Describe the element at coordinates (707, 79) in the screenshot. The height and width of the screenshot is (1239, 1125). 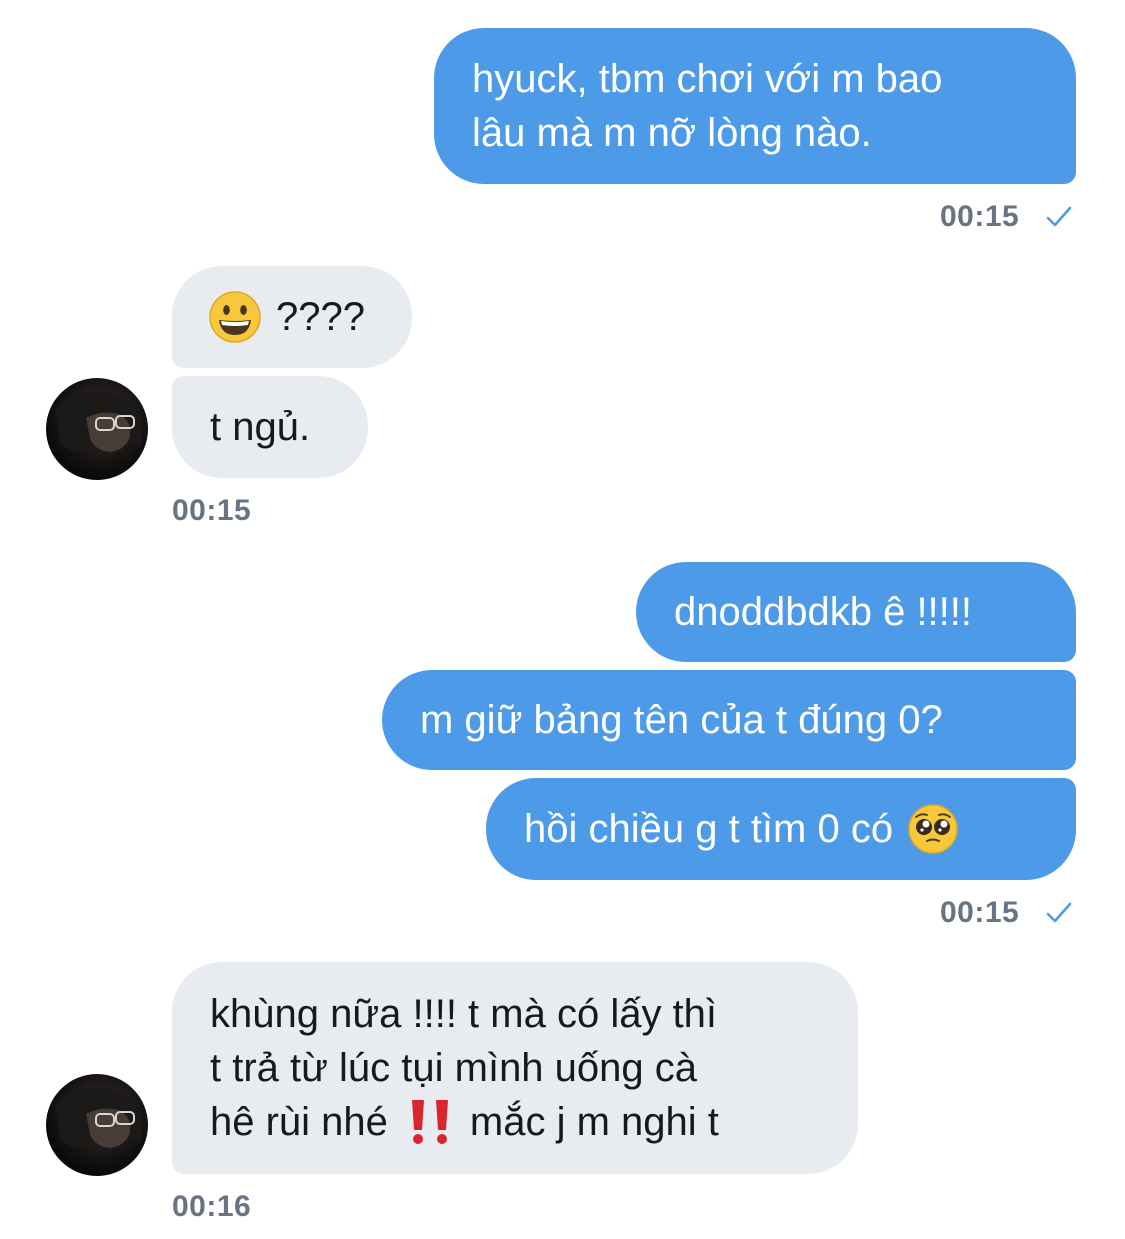
I see `message-text: hyuck, tbm chơi với m bao` at that location.